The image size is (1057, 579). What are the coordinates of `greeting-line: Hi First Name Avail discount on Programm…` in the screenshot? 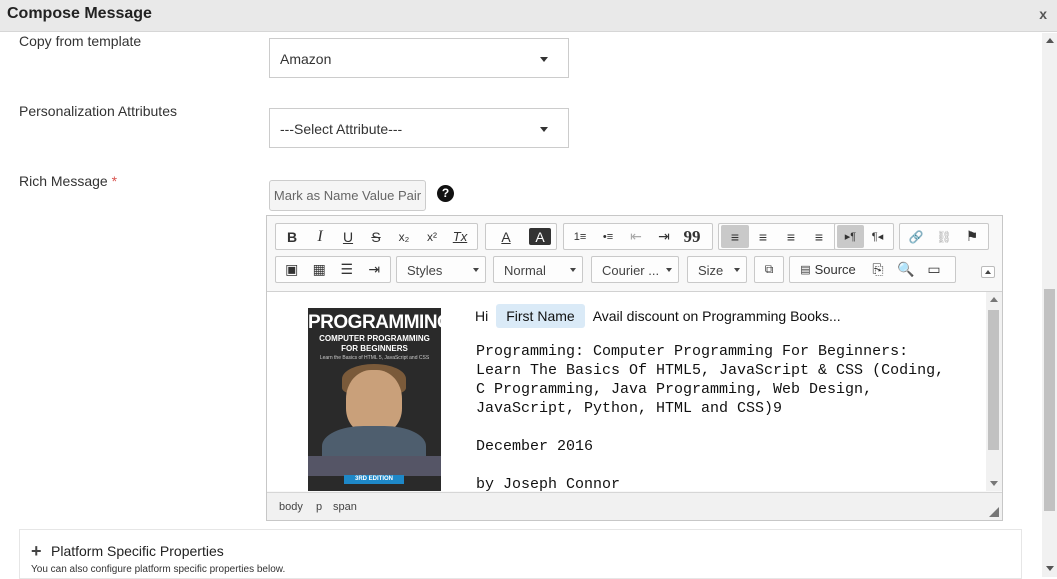 It's located at (658, 316).